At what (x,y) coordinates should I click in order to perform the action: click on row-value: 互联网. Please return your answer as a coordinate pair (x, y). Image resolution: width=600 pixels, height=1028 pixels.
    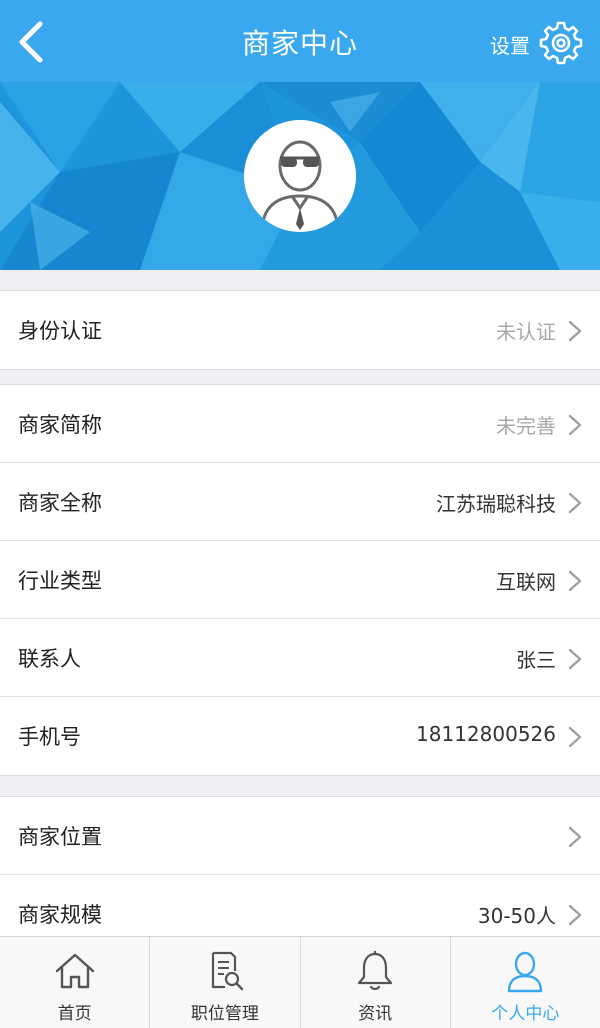
    Looking at the image, I should click on (526, 582).